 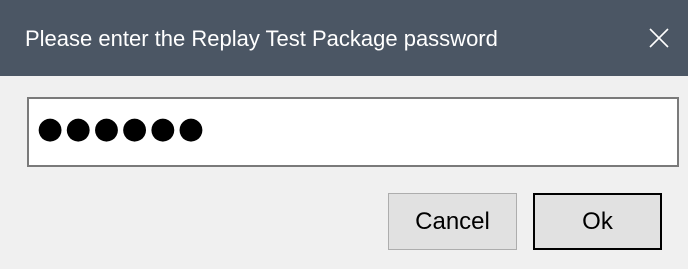 What do you see at coordinates (597, 221) in the screenshot?
I see `ok-button: Ok` at bounding box center [597, 221].